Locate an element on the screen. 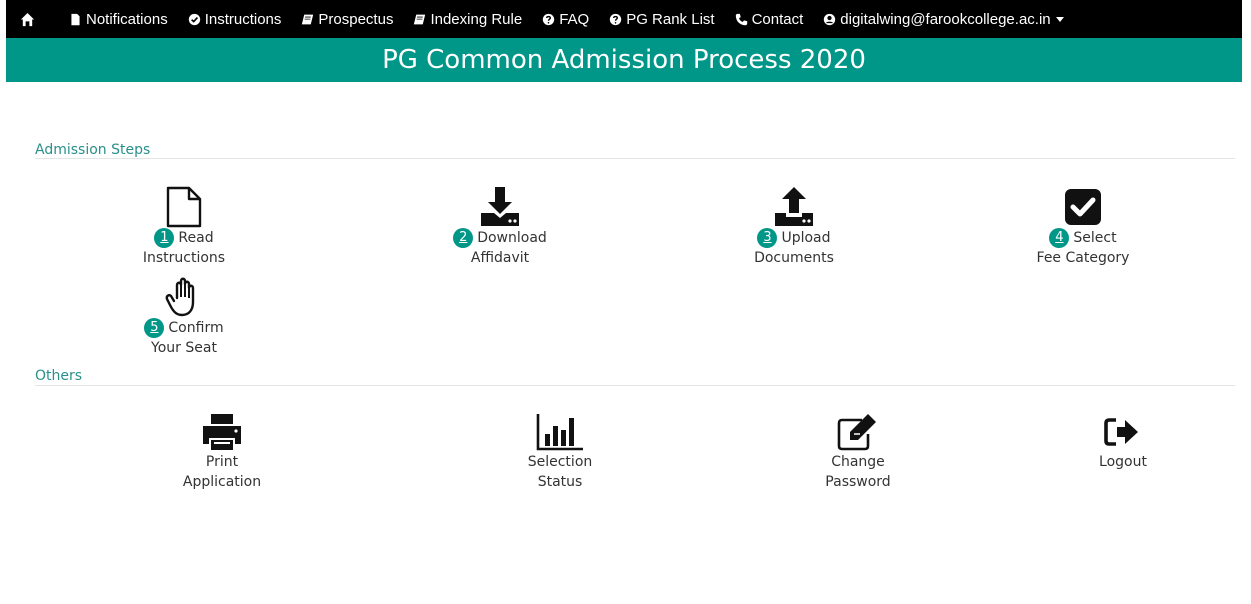 This screenshot has height=604, width=1251. step-sublabel: Instructions is located at coordinates (184, 258).